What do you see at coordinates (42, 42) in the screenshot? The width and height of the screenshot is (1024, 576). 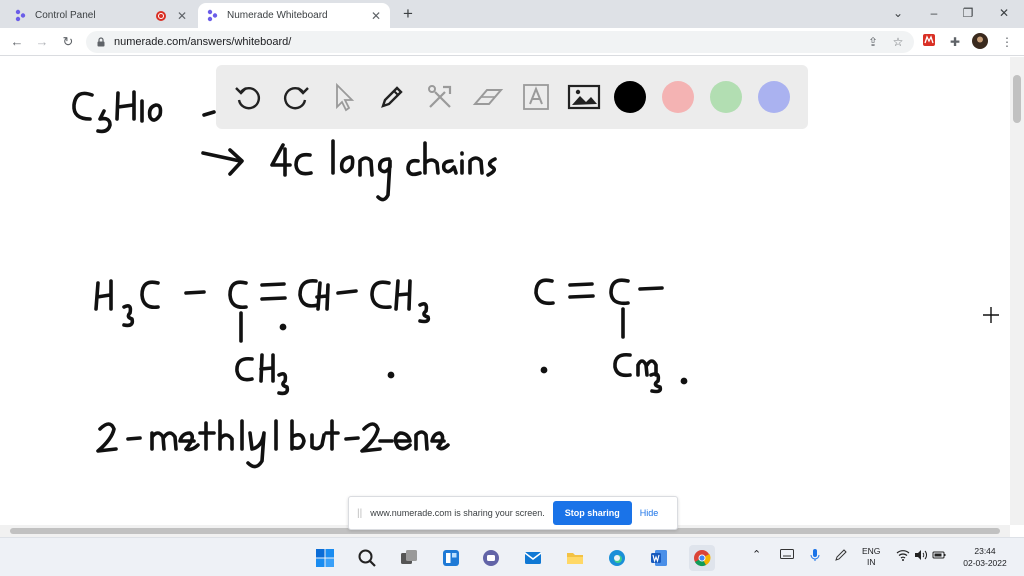 I see `forward-button: →` at bounding box center [42, 42].